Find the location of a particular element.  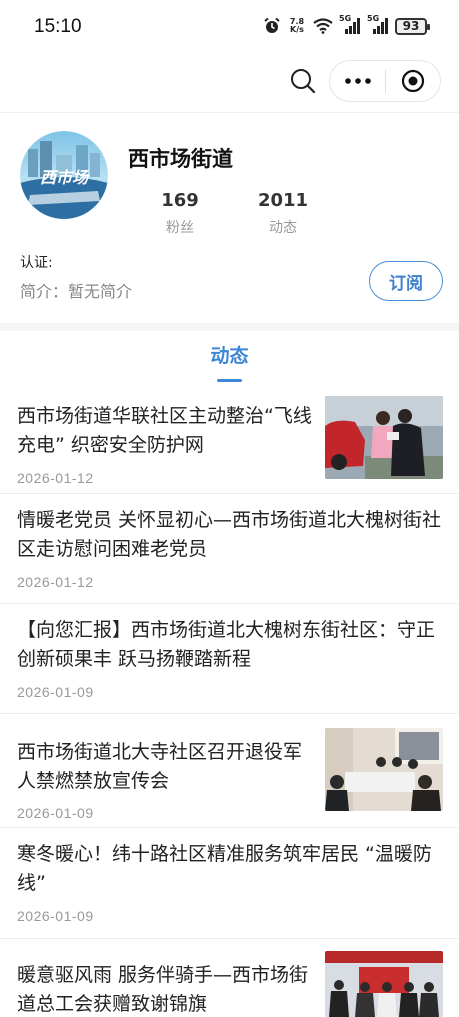

section-divider is located at coordinates (229, 327).